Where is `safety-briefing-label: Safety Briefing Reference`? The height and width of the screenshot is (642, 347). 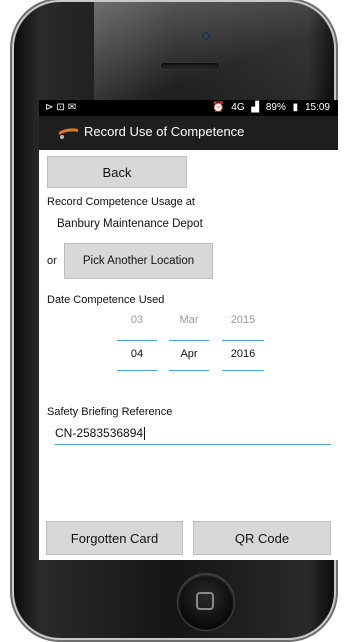 safety-briefing-label: Safety Briefing Reference is located at coordinates (110, 412).